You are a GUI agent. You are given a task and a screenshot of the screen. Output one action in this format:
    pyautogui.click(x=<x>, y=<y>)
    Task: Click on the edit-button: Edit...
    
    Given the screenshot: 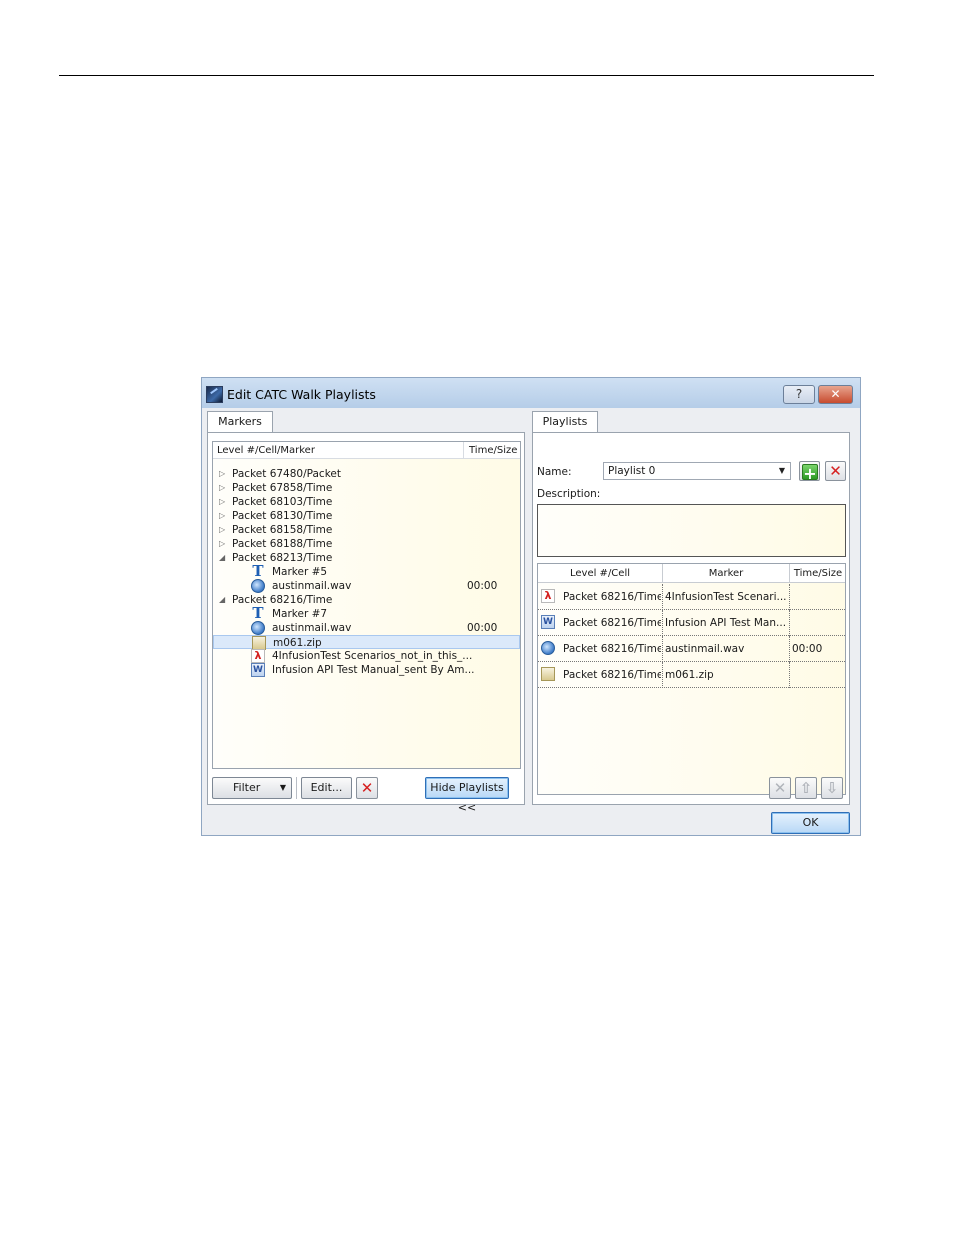 What is the action you would take?
    pyautogui.click(x=326, y=788)
    